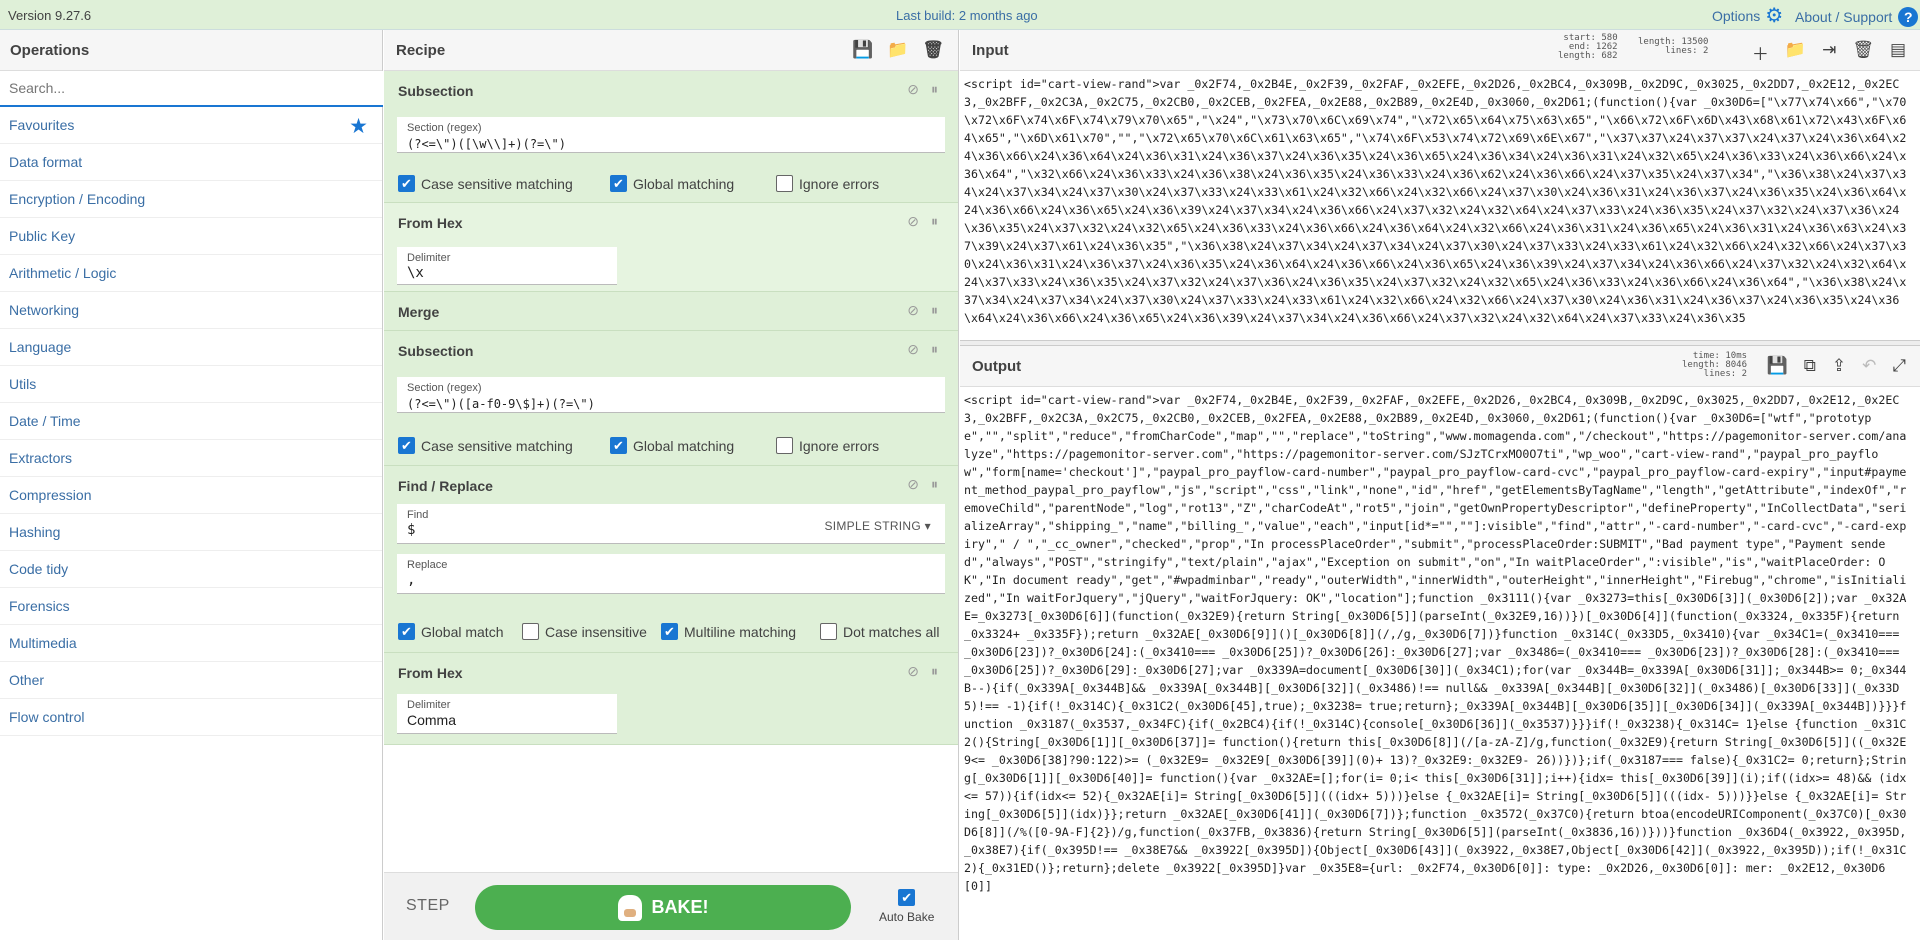 Image resolution: width=1920 pixels, height=940 pixels. Describe the element at coordinates (1810, 366) in the screenshot. I see `copy-icon: ⧉` at that location.